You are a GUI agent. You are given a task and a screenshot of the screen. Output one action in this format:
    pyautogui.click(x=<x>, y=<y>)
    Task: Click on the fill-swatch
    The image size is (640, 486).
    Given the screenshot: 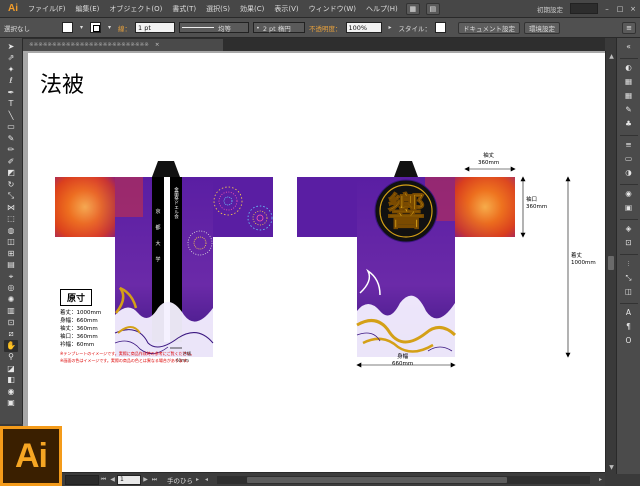 What is the action you would take?
    pyautogui.click(x=67, y=27)
    